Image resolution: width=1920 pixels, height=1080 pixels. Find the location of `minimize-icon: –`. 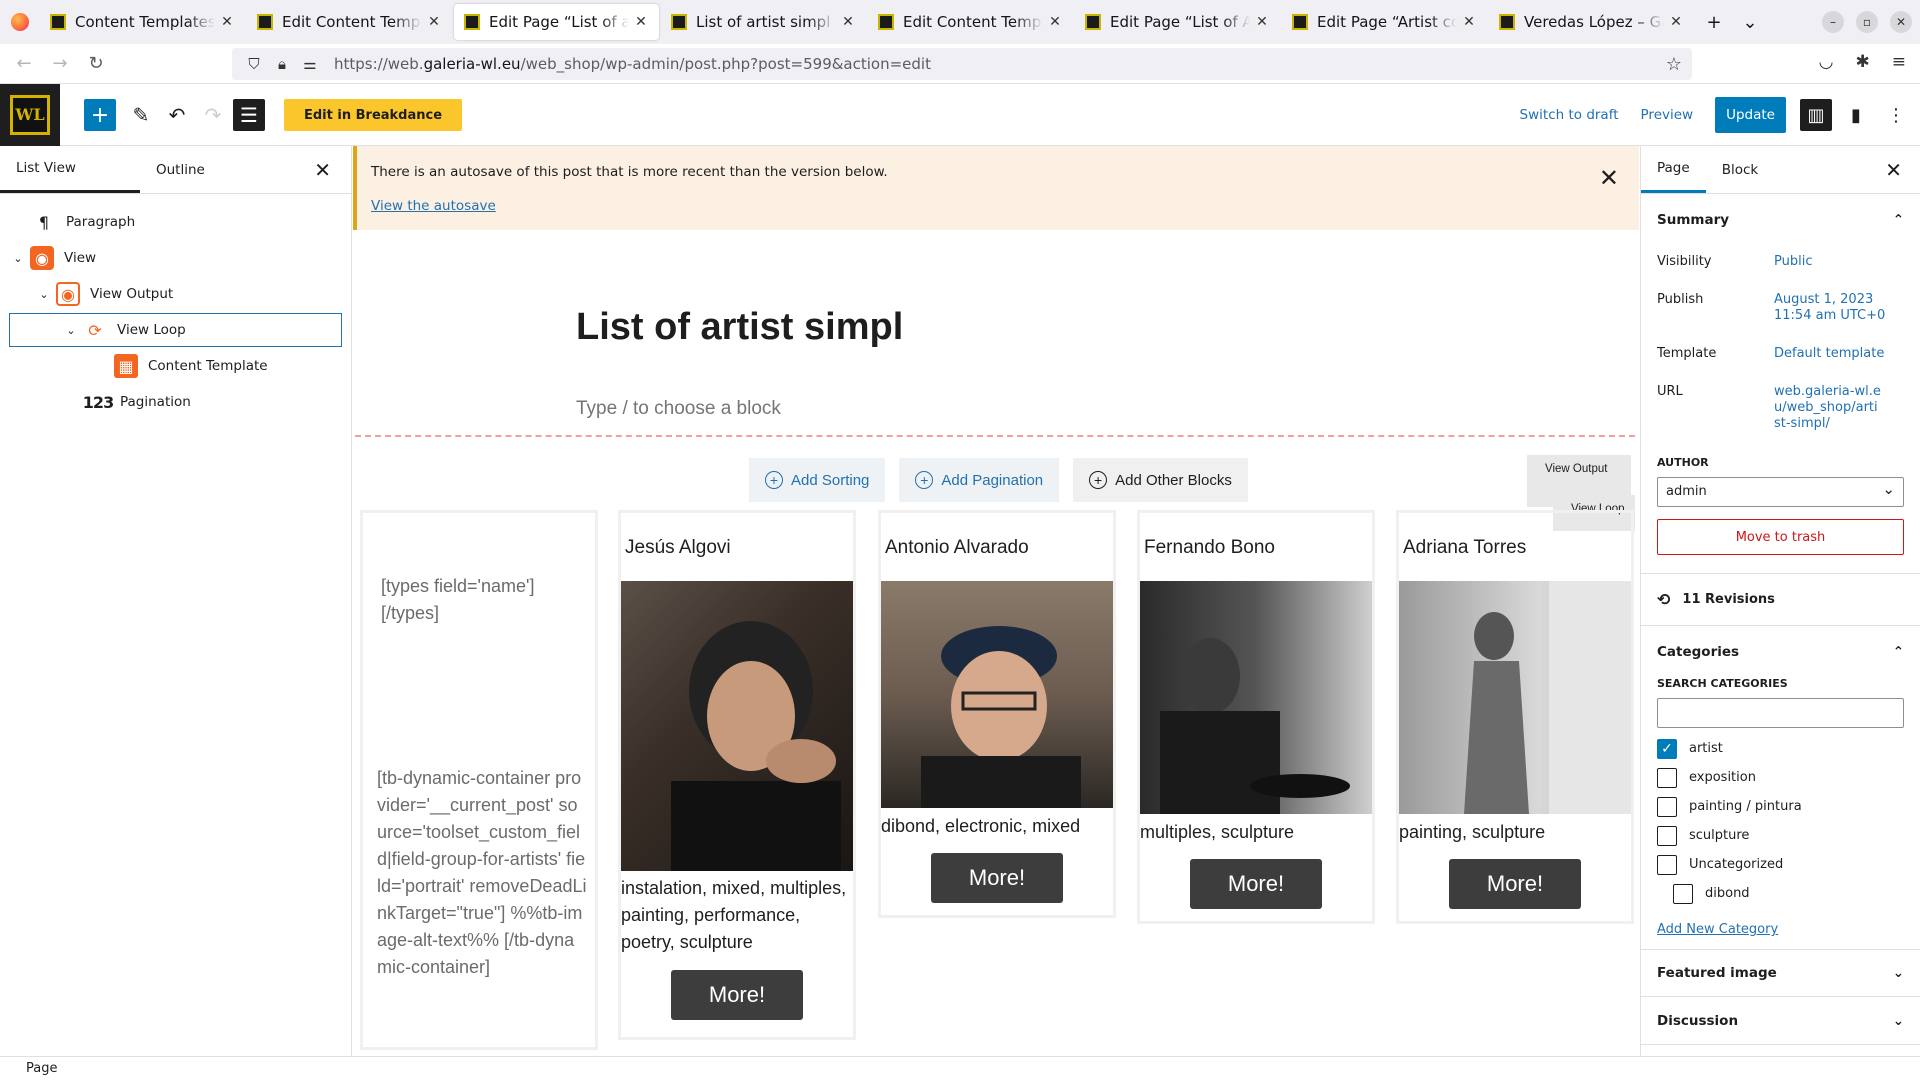

minimize-icon: – is located at coordinates (1833, 22).